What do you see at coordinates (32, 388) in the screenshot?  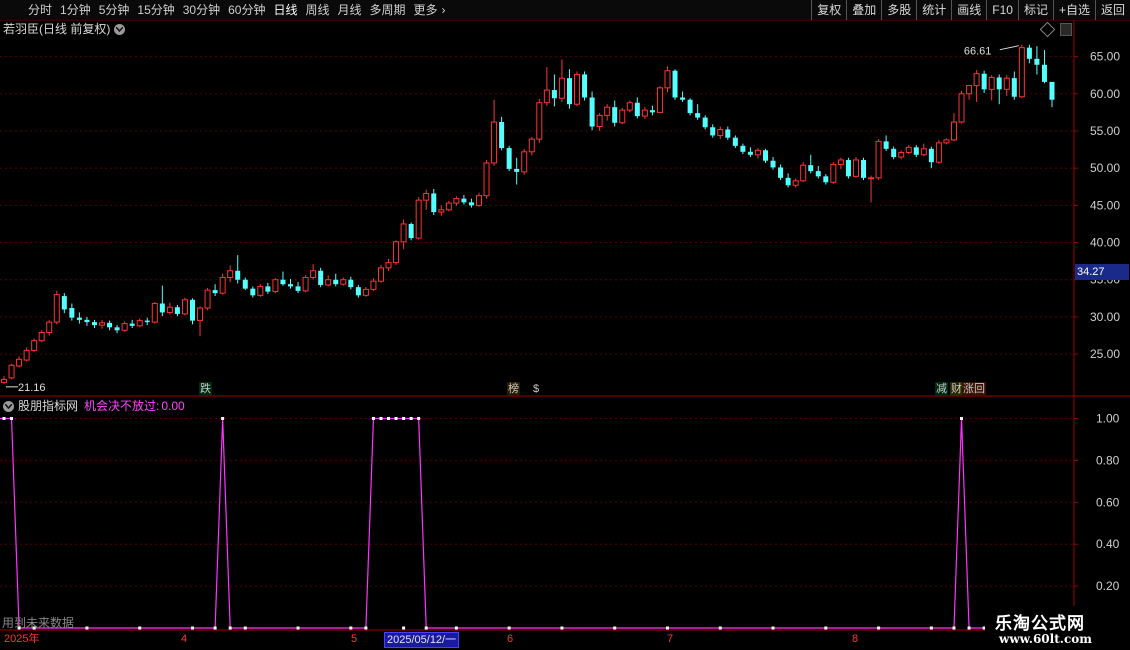 I see `low-annotation: 21.16` at bounding box center [32, 388].